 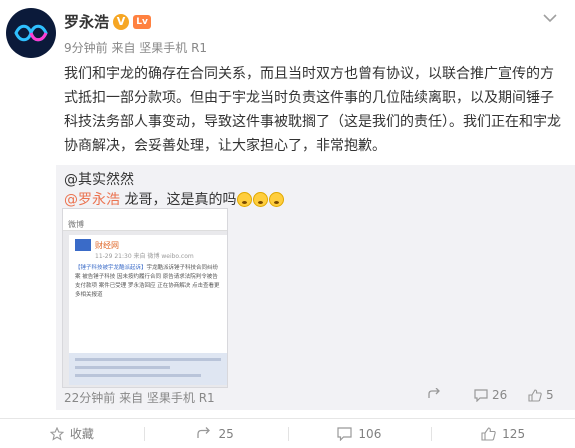 I want to click on repost-text: @罗永浩 龙哥，这是真的吗, so click(x=174, y=199).